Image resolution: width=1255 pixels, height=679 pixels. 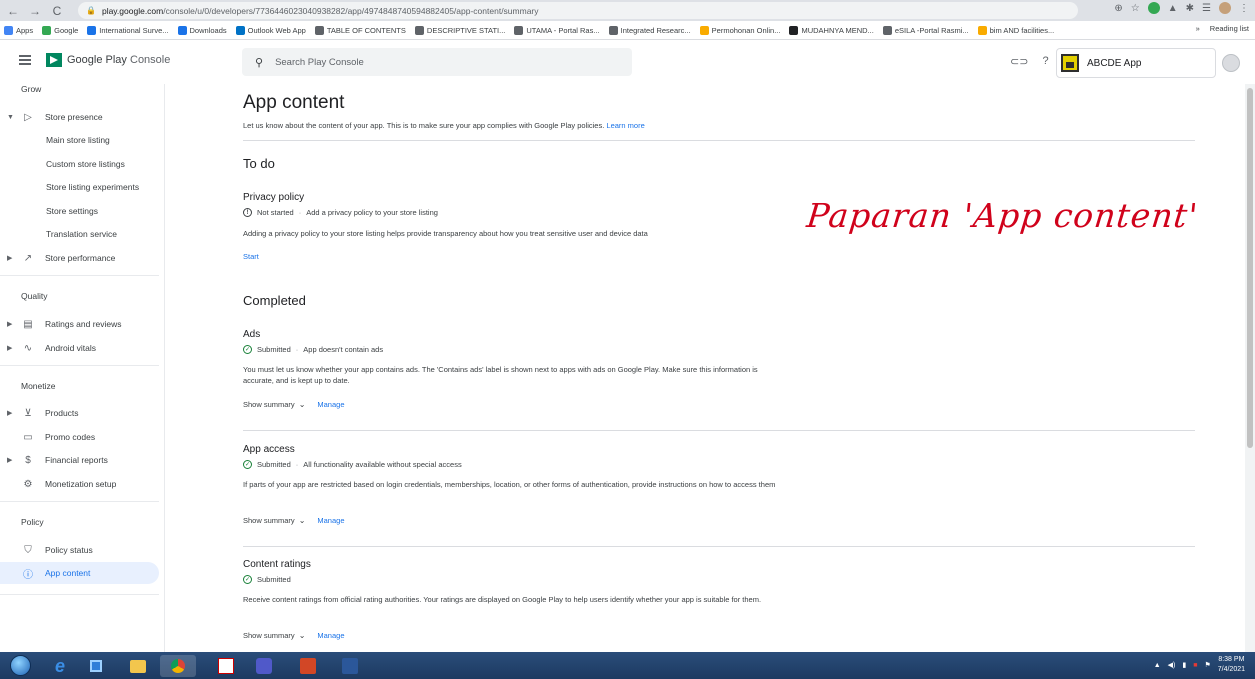 I want to click on network-icon: ▮, so click(x=1184, y=665).